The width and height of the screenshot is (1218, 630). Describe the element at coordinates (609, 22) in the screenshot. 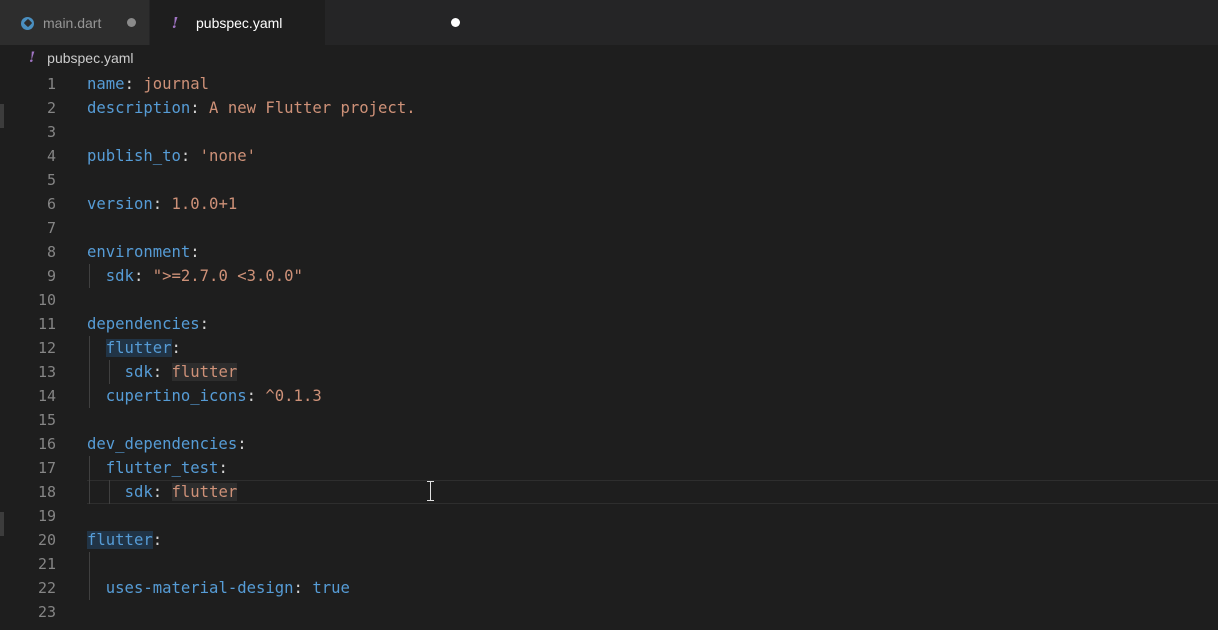

I see `tab-bar: main.dart ! pubspec.yaml` at that location.